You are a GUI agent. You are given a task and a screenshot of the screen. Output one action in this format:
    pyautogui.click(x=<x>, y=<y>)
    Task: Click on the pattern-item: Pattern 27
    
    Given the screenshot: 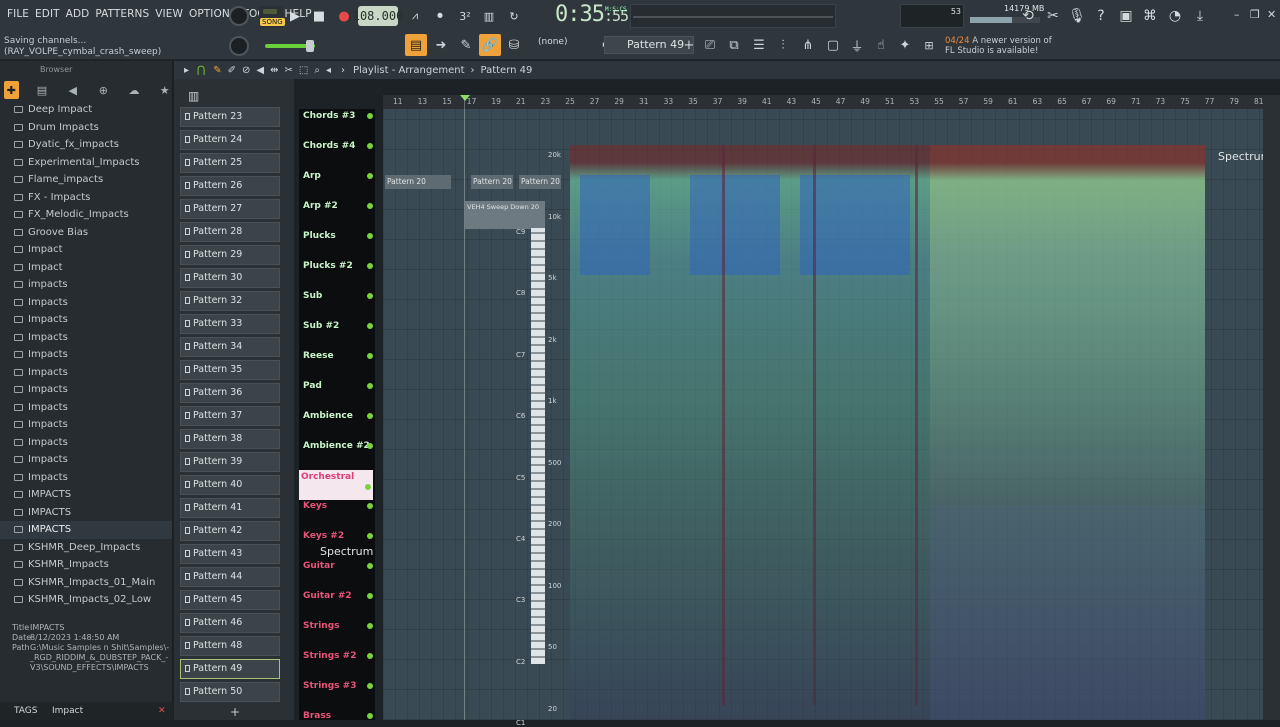 What is the action you would take?
    pyautogui.click(x=230, y=209)
    